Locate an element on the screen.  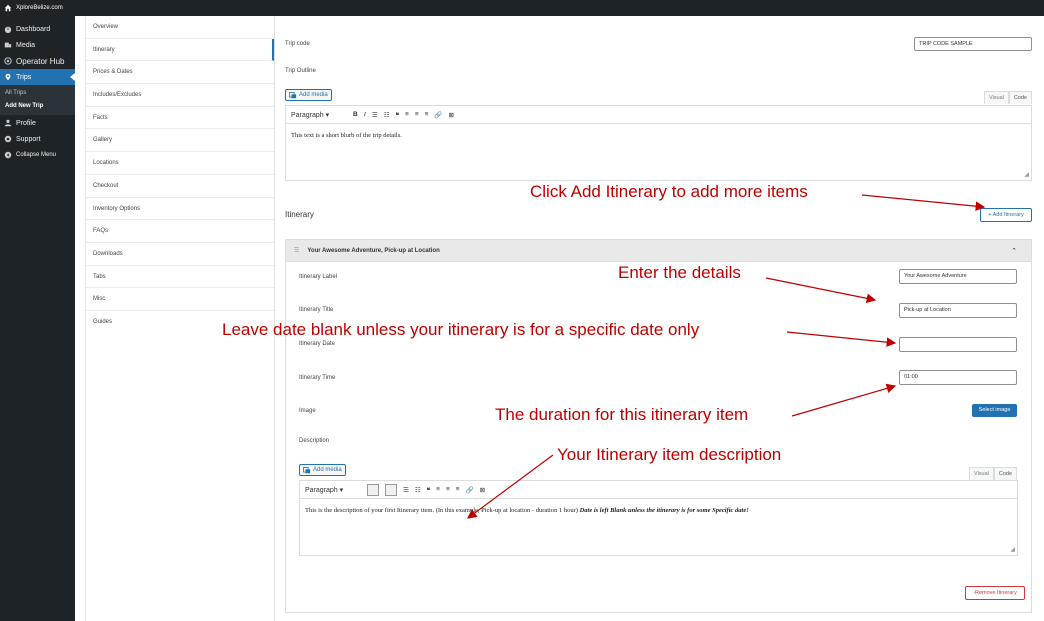
arrow-add-itinerary is located at coordinates (923, 202).